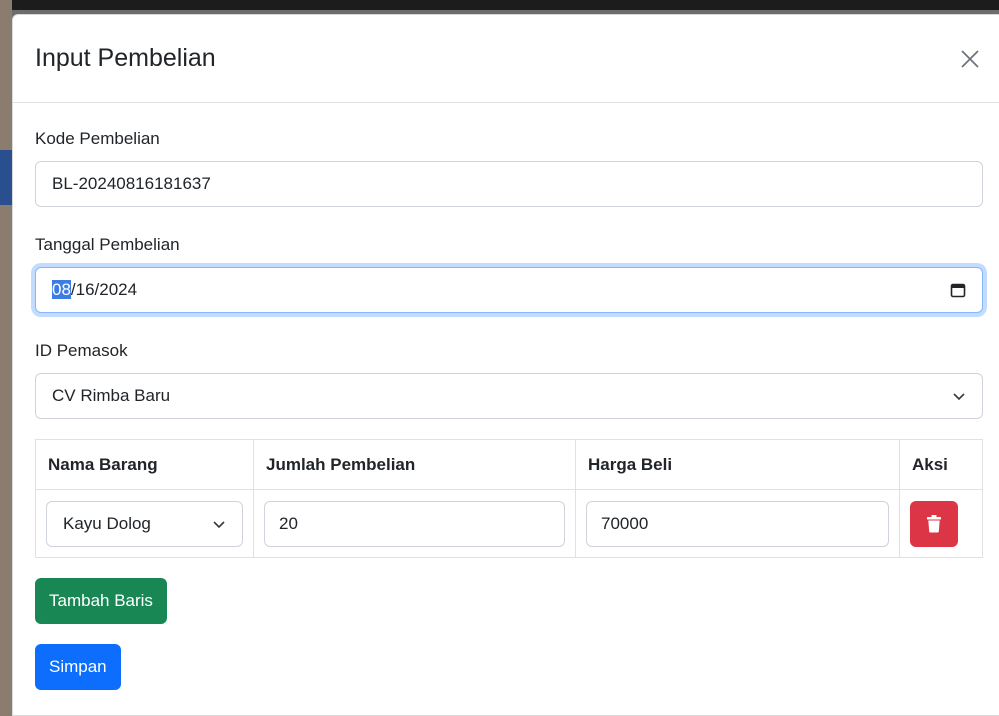 The width and height of the screenshot is (999, 716). I want to click on tanggal-month-segment: 08, so click(61, 289).